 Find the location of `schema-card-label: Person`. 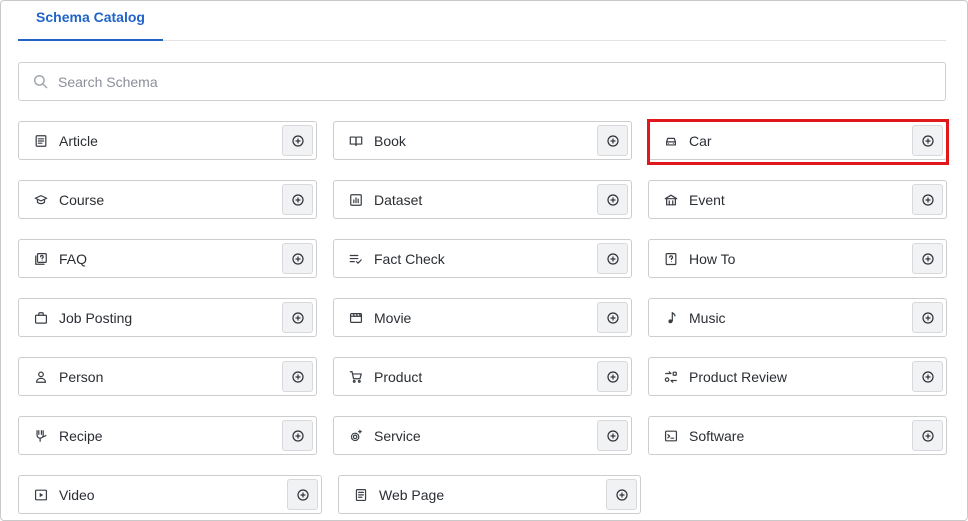

schema-card-label: Person is located at coordinates (81, 376).